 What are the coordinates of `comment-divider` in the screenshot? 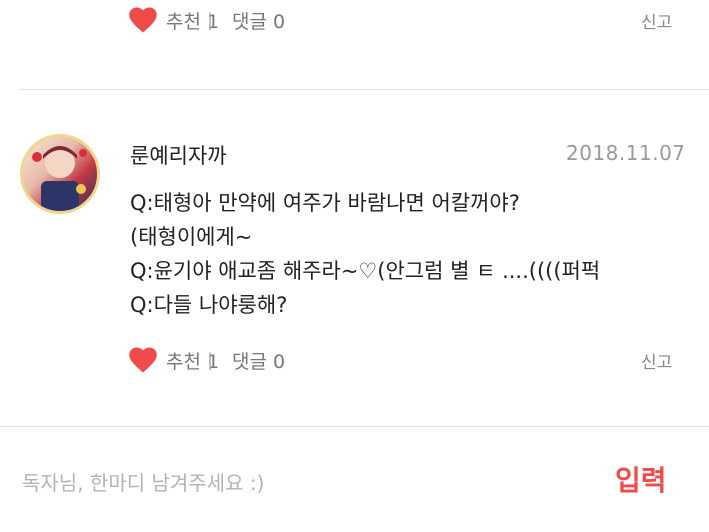 It's located at (364, 89).